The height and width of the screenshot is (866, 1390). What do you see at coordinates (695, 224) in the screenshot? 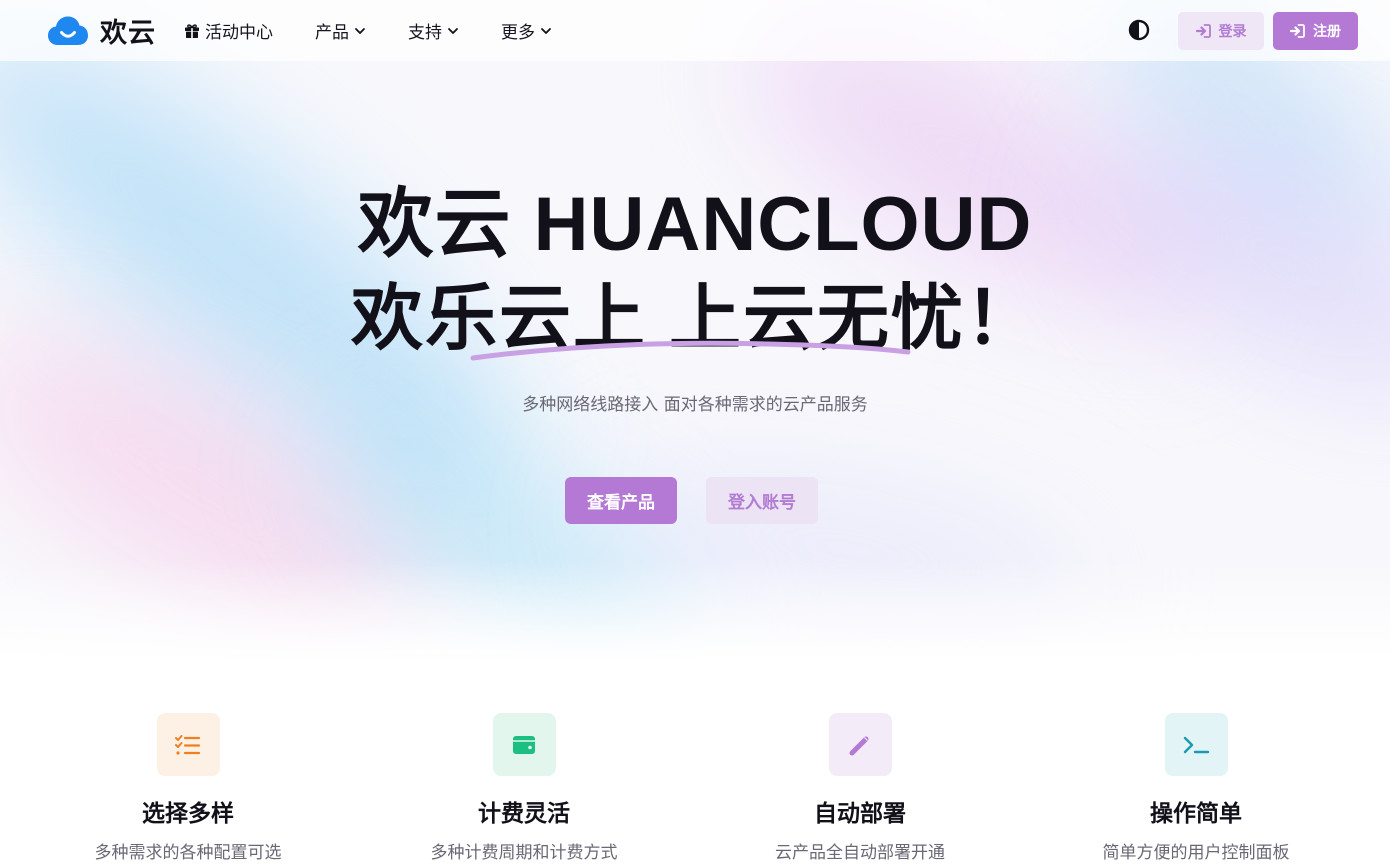
I see `hero-title: 欢云 HUANCLOUD` at bounding box center [695, 224].